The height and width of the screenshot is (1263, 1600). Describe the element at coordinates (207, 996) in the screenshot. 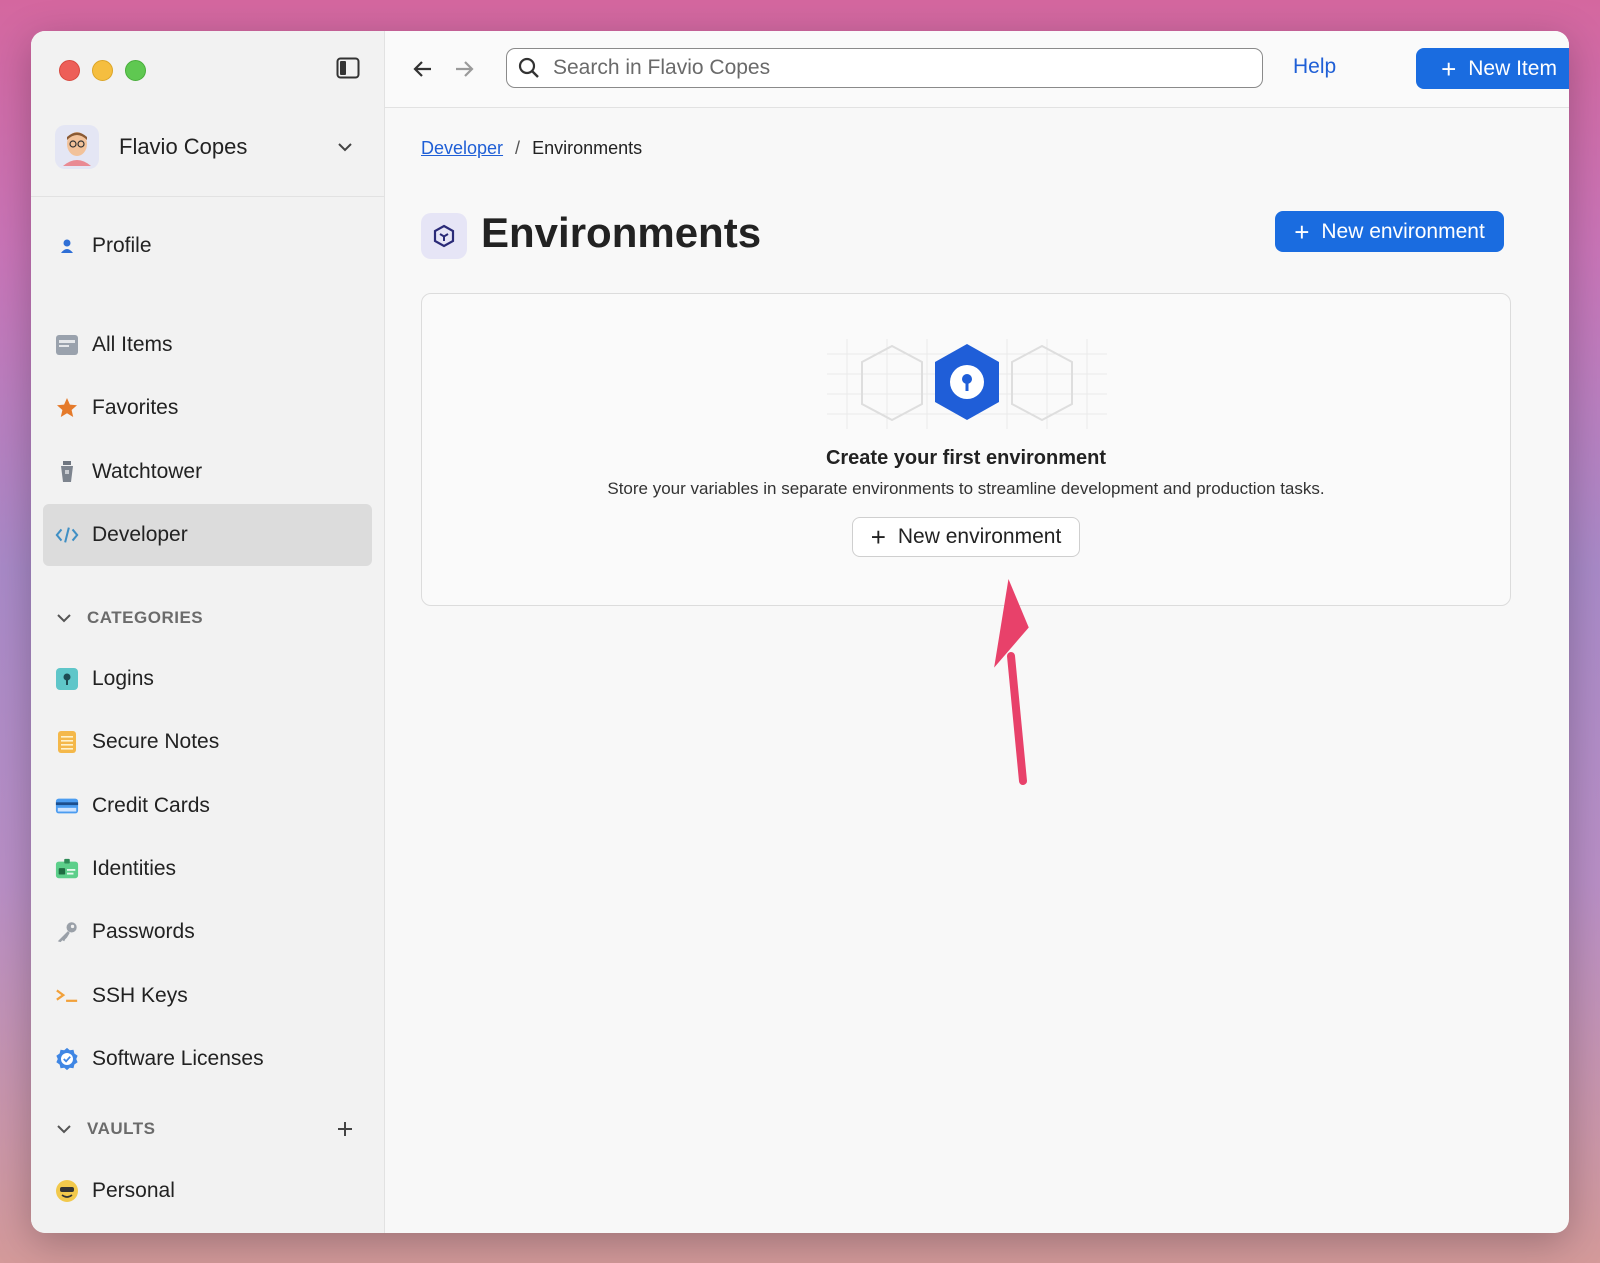

I see `sidebar-item-ssh-keys: SSH Keys` at that location.